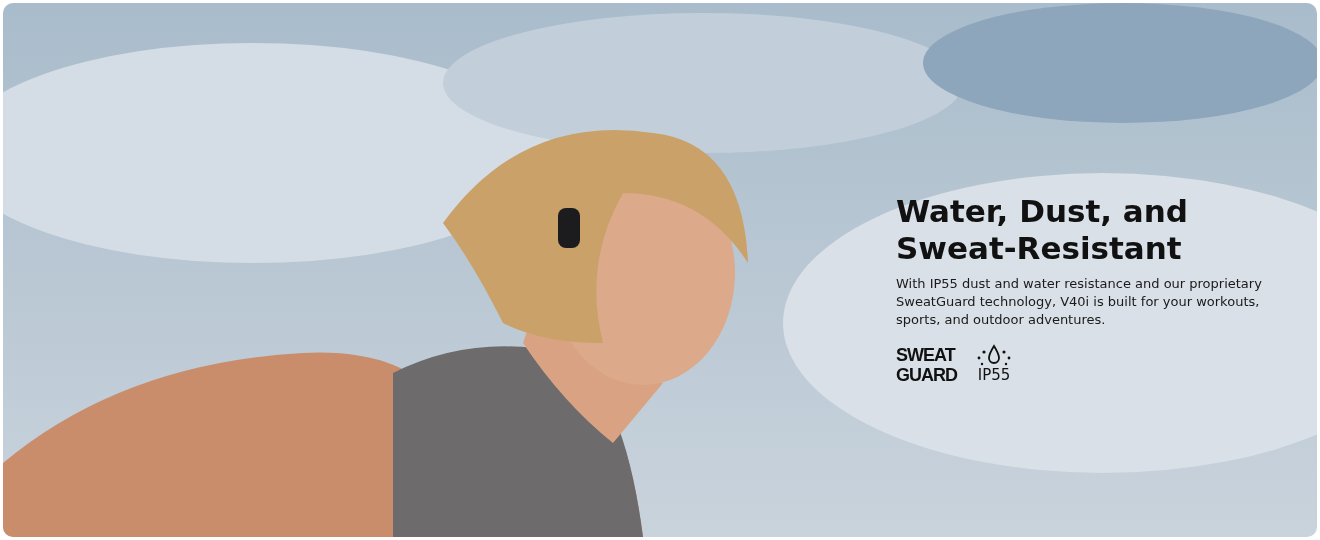  What do you see at coordinates (994, 363) in the screenshot?
I see `ip-rating-badge: IP55` at bounding box center [994, 363].